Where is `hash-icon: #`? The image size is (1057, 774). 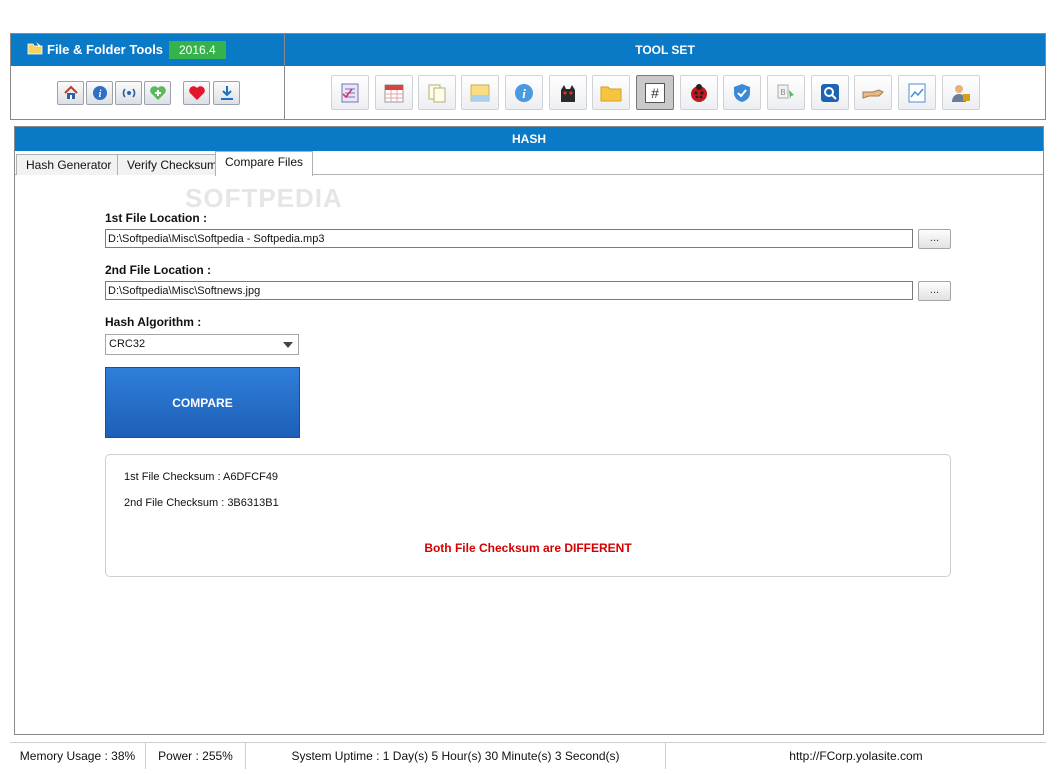
hash-icon: # is located at coordinates (655, 92).